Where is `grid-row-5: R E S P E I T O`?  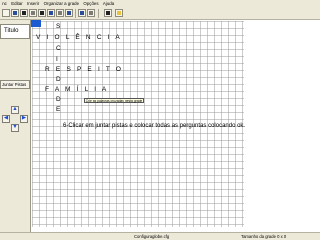 grid-row-5: R E S P E I T O is located at coordinates (84, 69).